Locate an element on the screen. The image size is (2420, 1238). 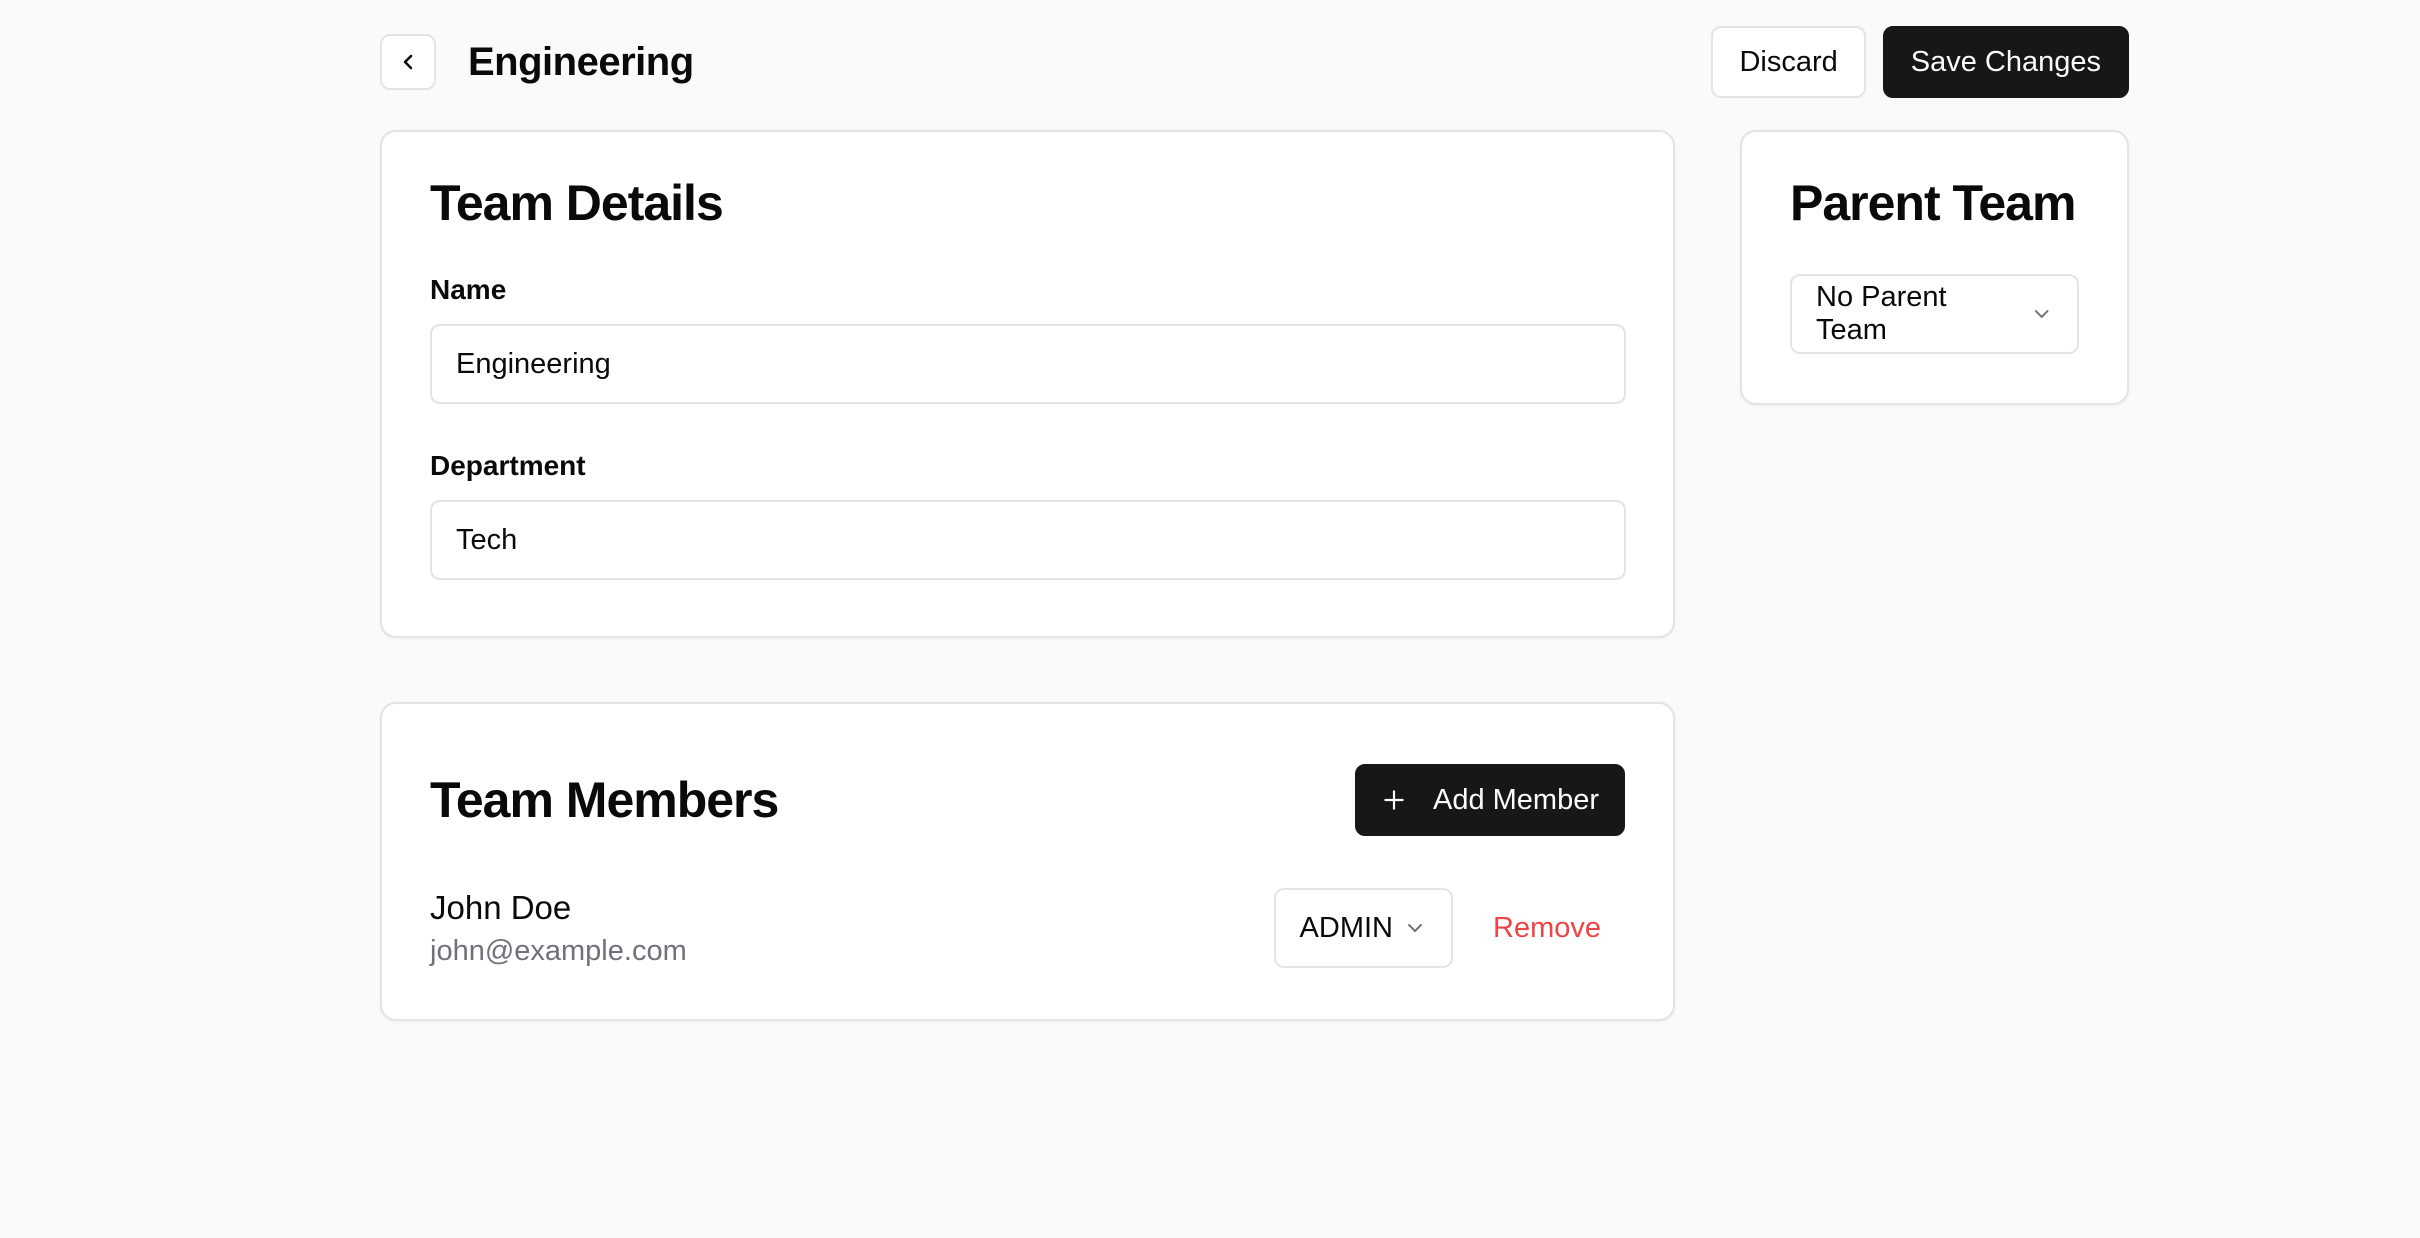
parent-team-select: No Parent Team is located at coordinates (1934, 314).